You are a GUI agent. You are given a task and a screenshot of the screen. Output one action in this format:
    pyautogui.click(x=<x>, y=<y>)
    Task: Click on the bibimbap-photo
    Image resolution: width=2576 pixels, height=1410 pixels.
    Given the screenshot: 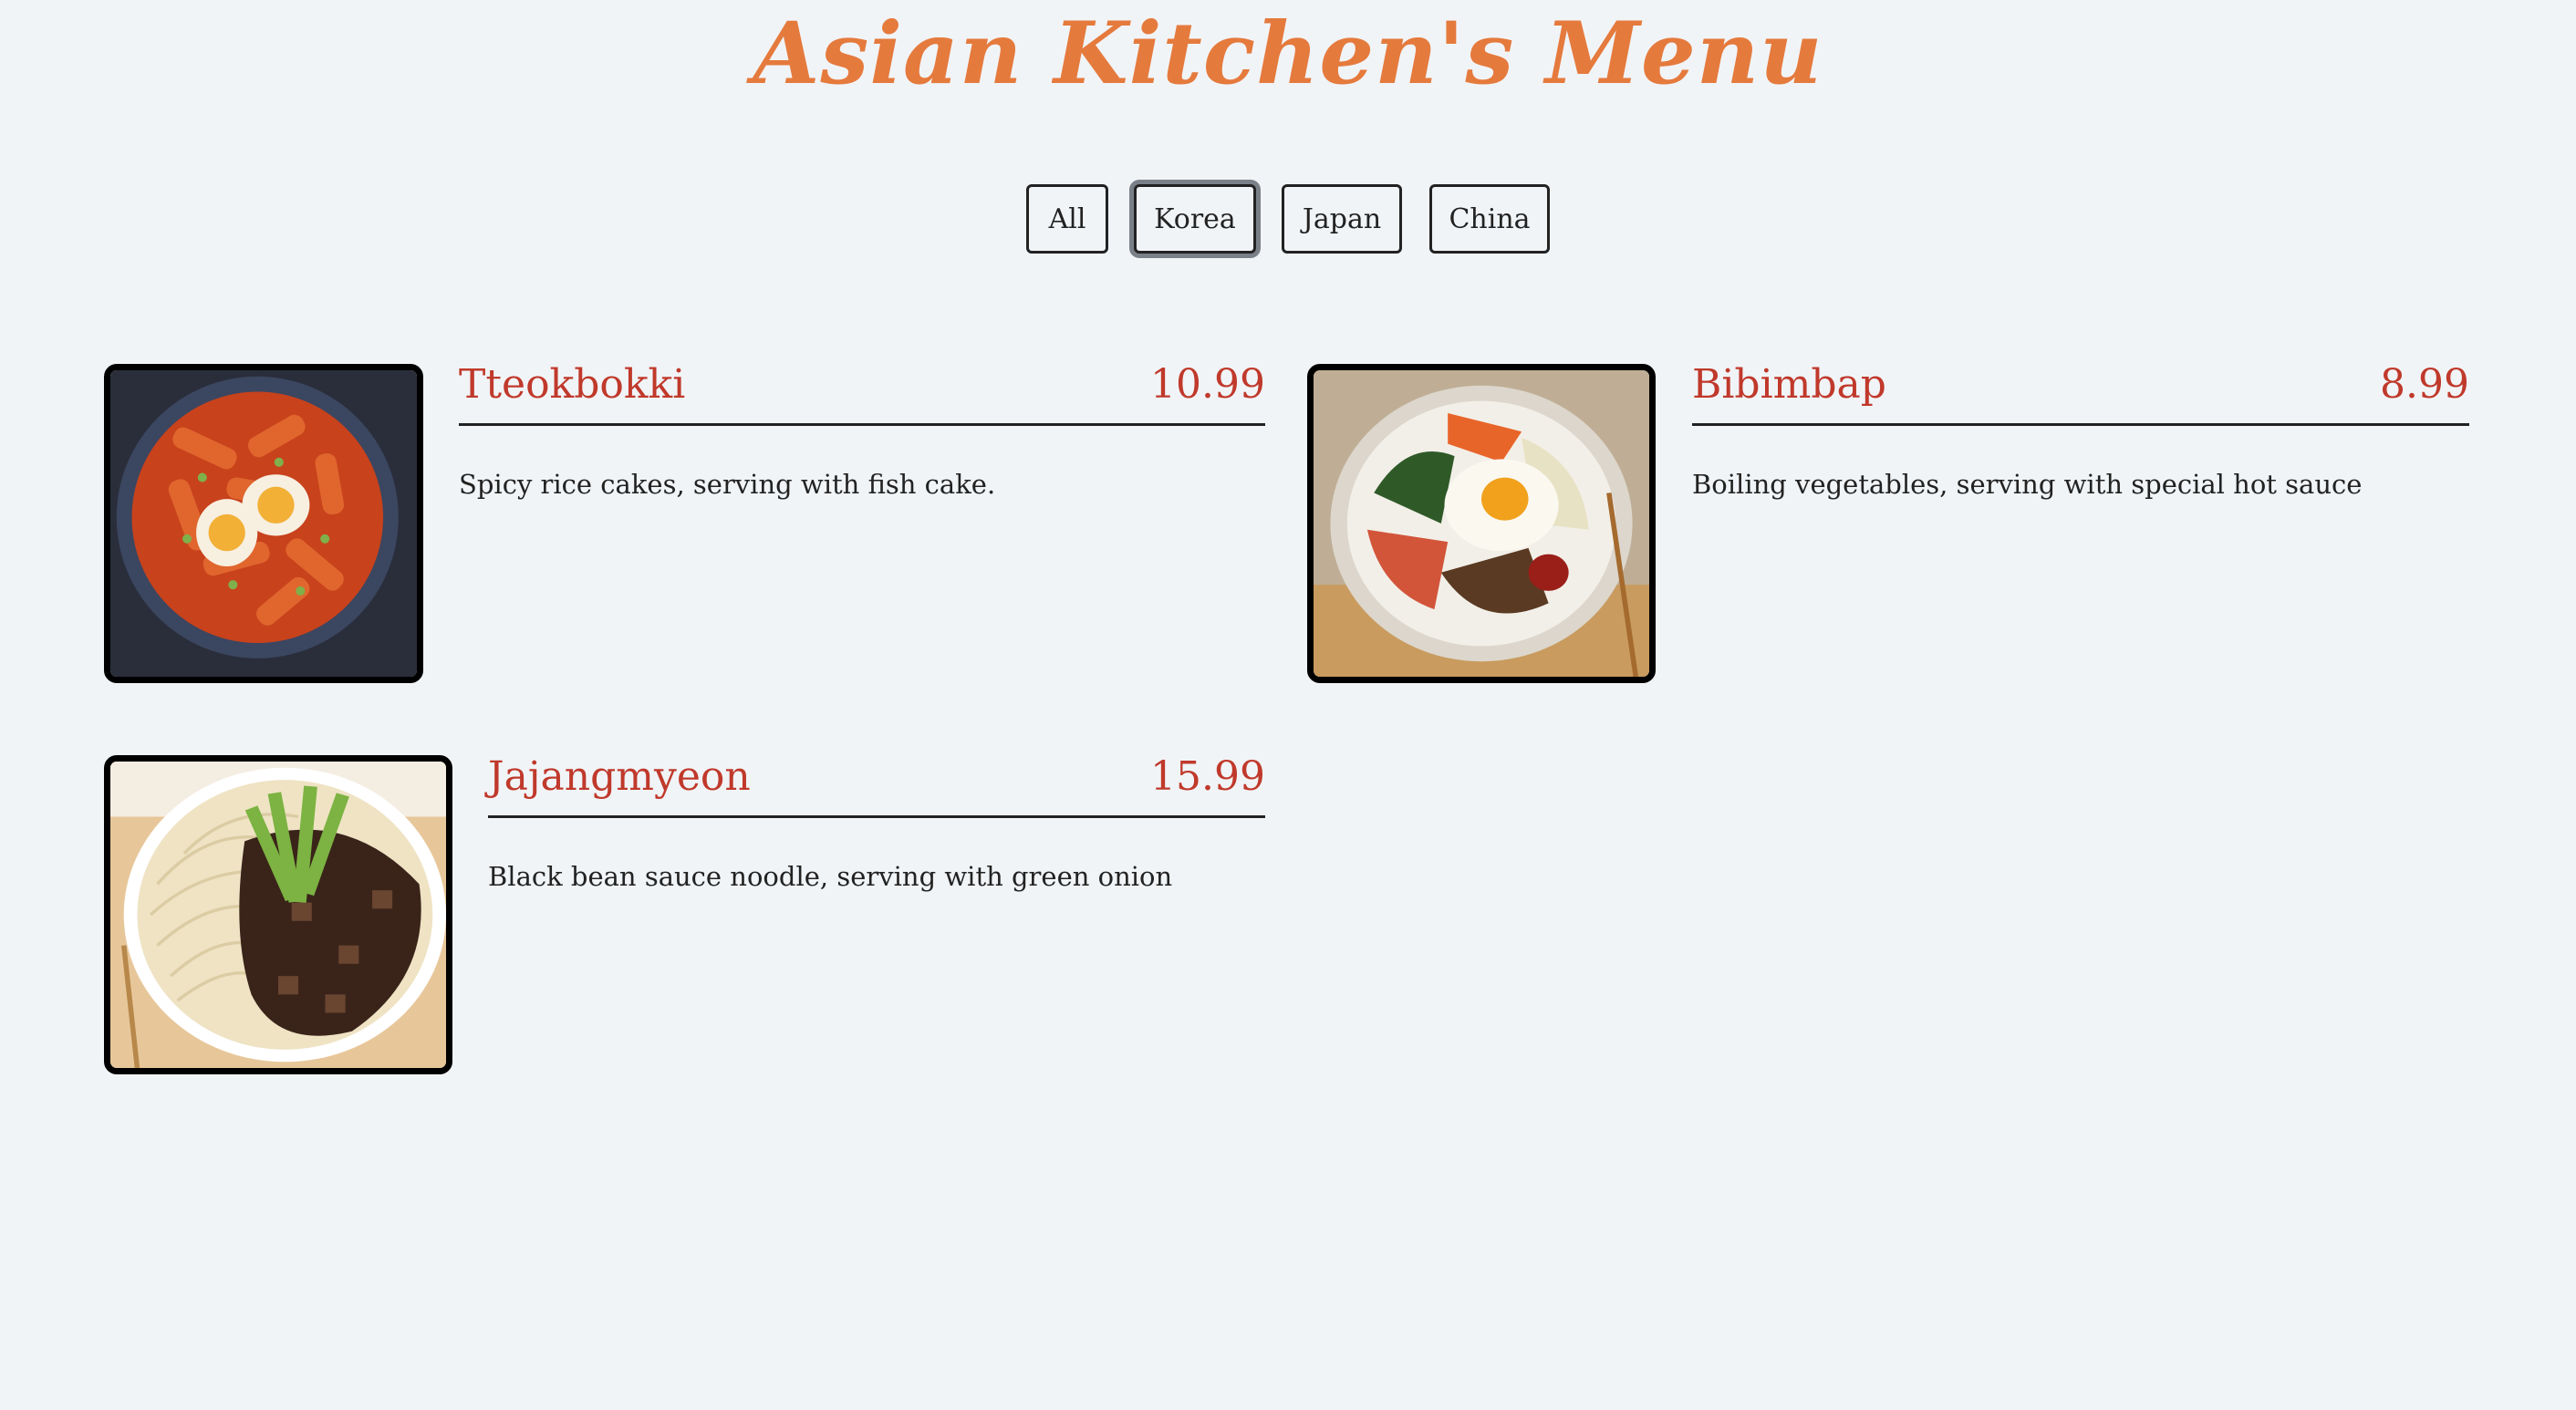 What is the action you would take?
    pyautogui.click(x=1481, y=523)
    